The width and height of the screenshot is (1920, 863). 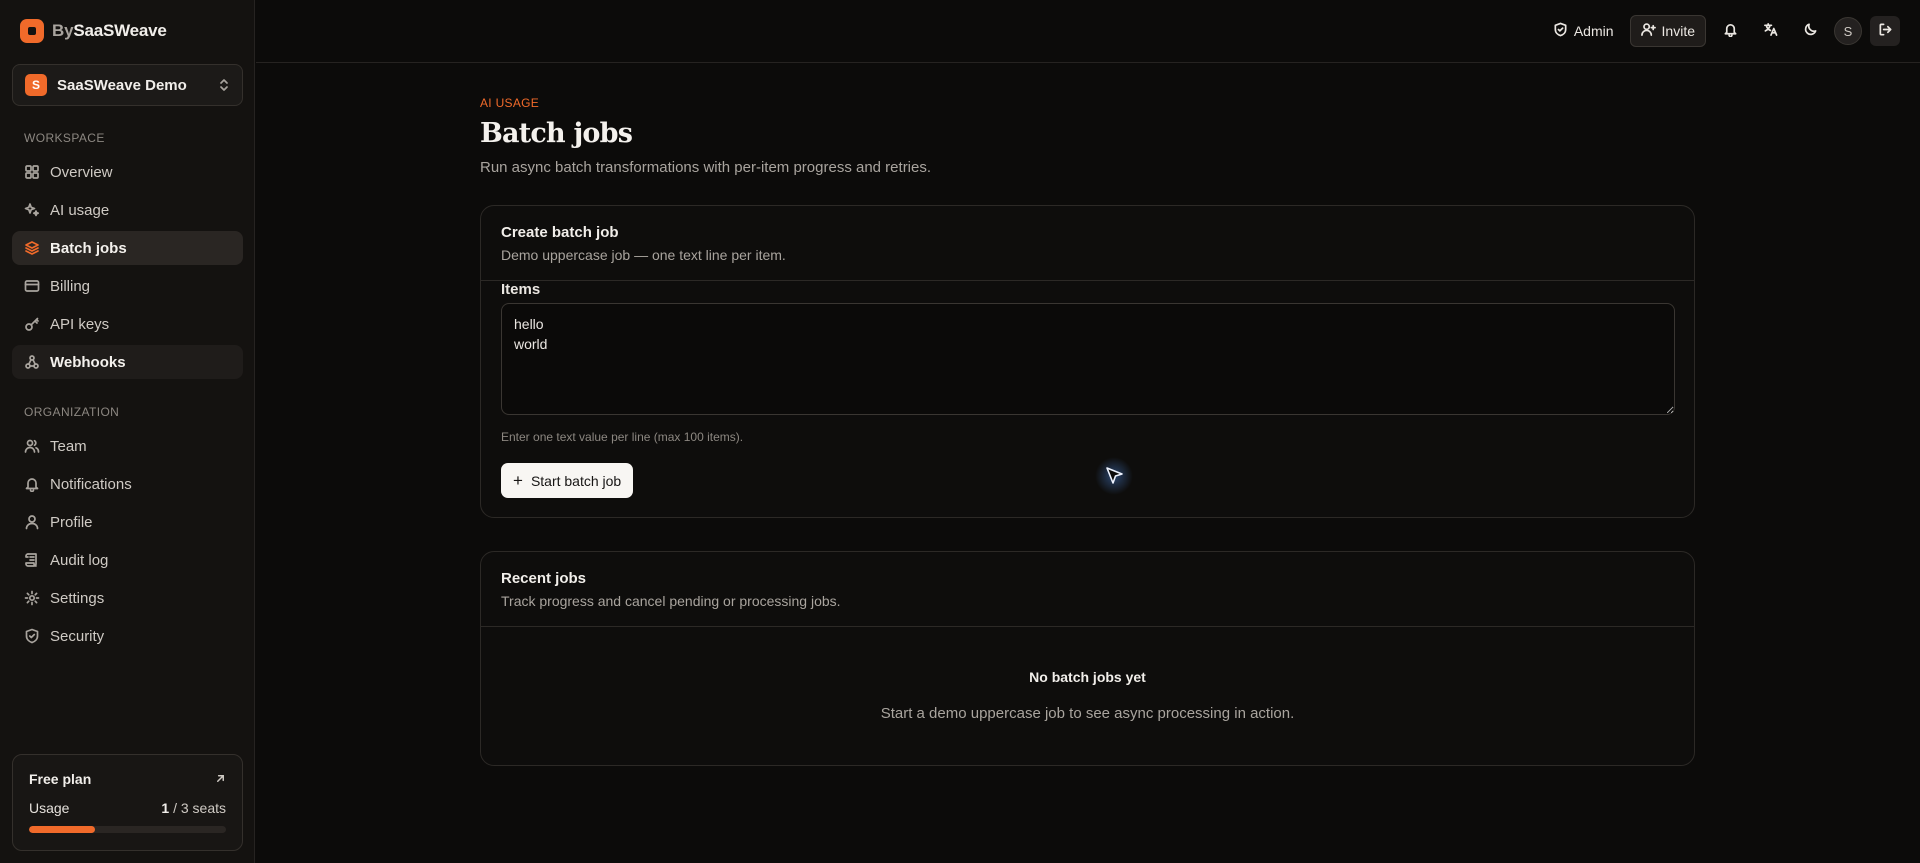 What do you see at coordinates (32, 636) in the screenshot?
I see `shield-icon` at bounding box center [32, 636].